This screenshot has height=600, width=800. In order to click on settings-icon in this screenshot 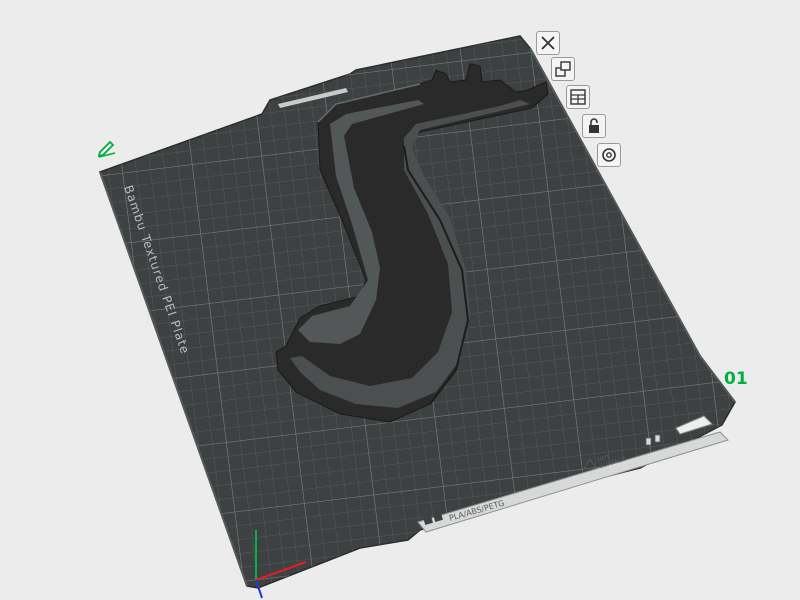, I will do `click(609, 155)`.